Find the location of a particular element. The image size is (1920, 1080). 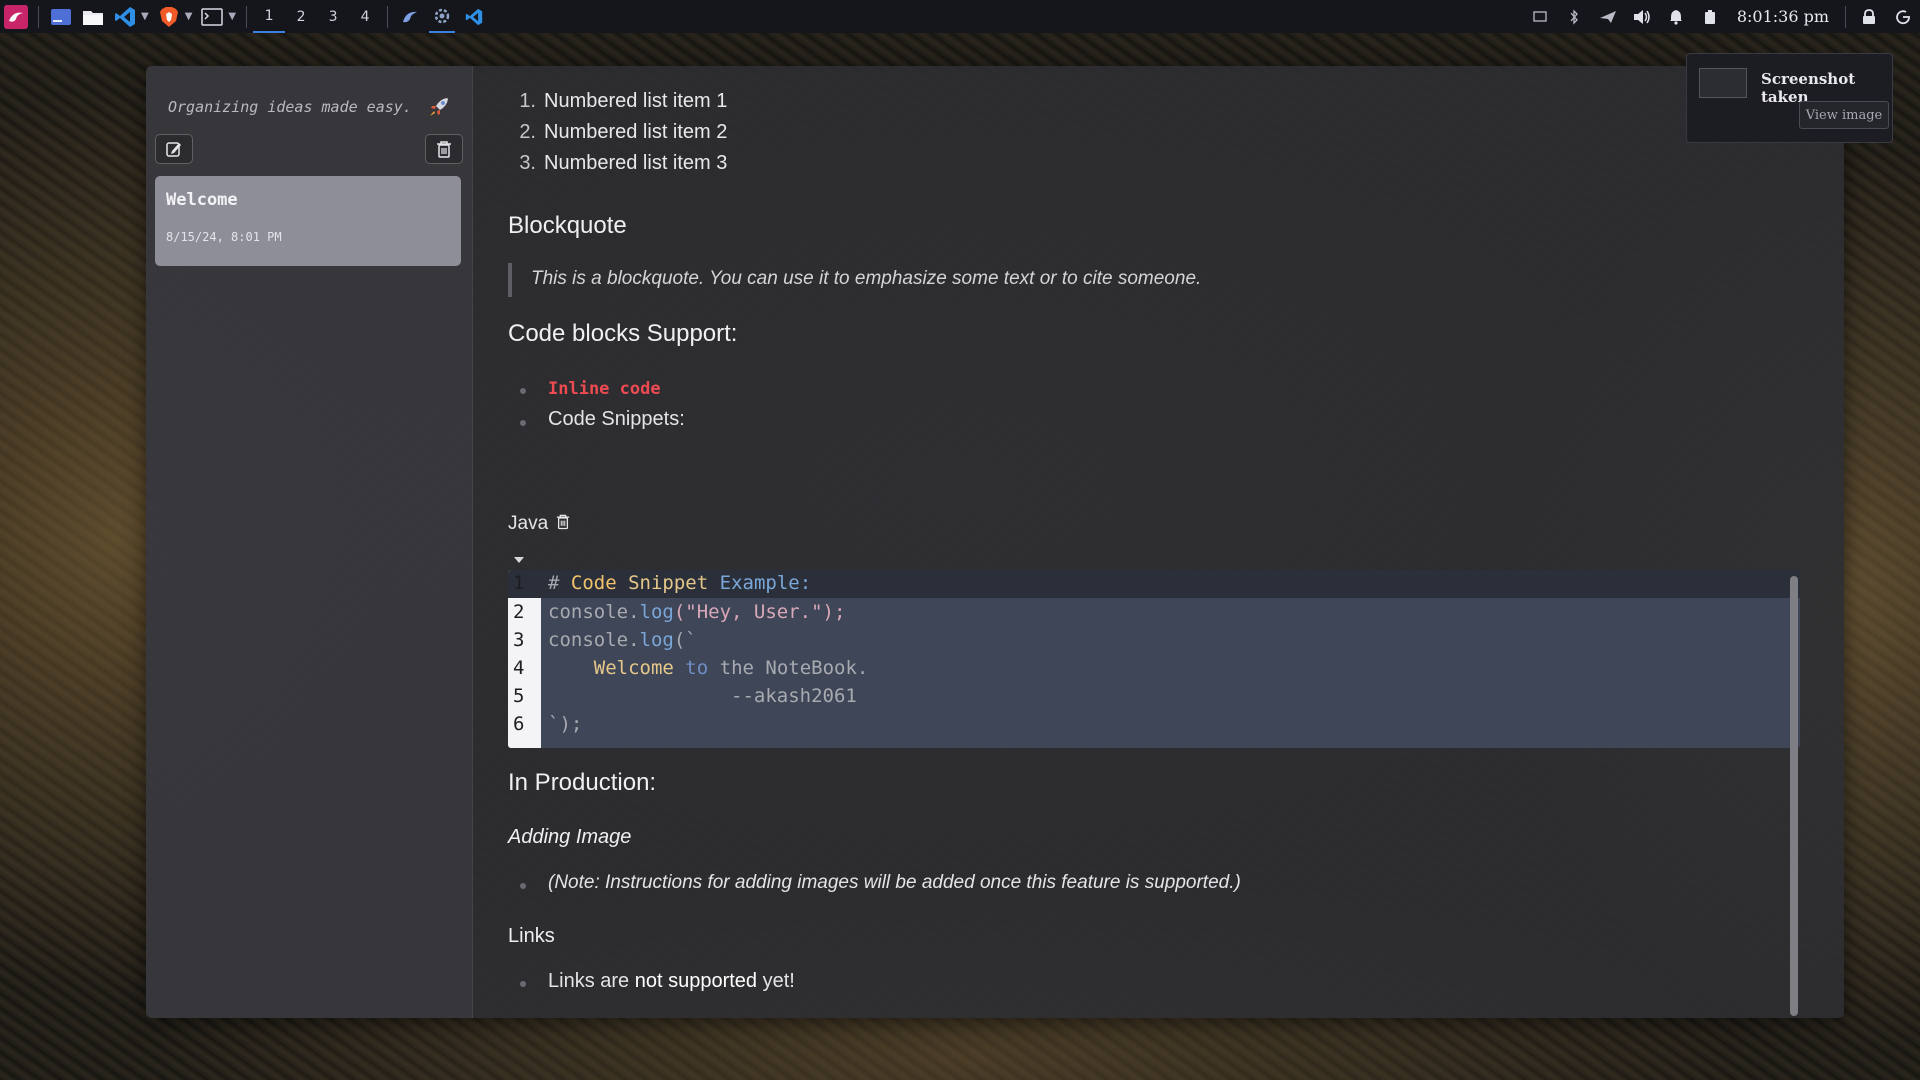

view-image-button: View image is located at coordinates (1844, 115).